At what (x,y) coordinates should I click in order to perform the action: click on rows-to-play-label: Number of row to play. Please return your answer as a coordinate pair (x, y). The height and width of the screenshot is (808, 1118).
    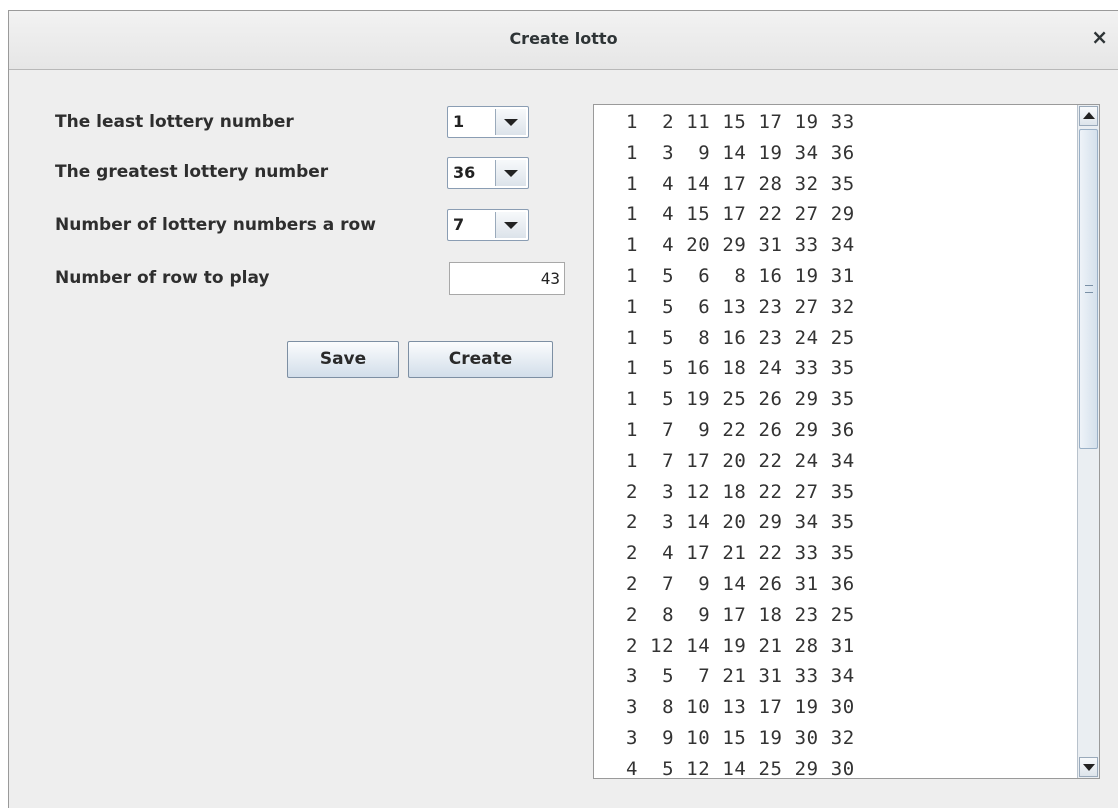
    Looking at the image, I should click on (162, 278).